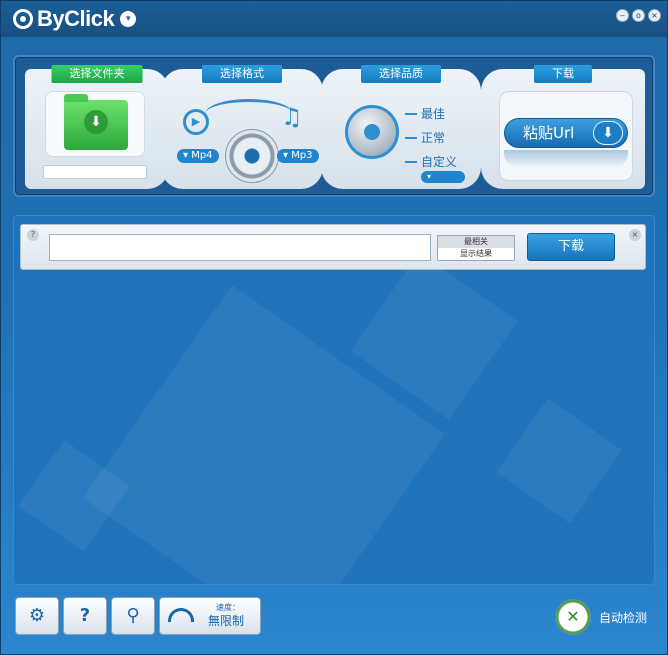 Image resolution: width=668 pixels, height=655 pixels. I want to click on app-menu-dropdown: ▾, so click(128, 19).